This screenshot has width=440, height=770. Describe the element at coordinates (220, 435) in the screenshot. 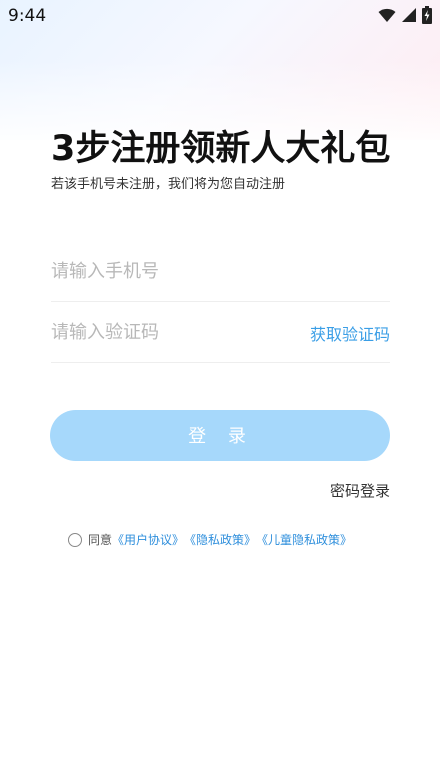

I see `login-button: 登 录` at that location.